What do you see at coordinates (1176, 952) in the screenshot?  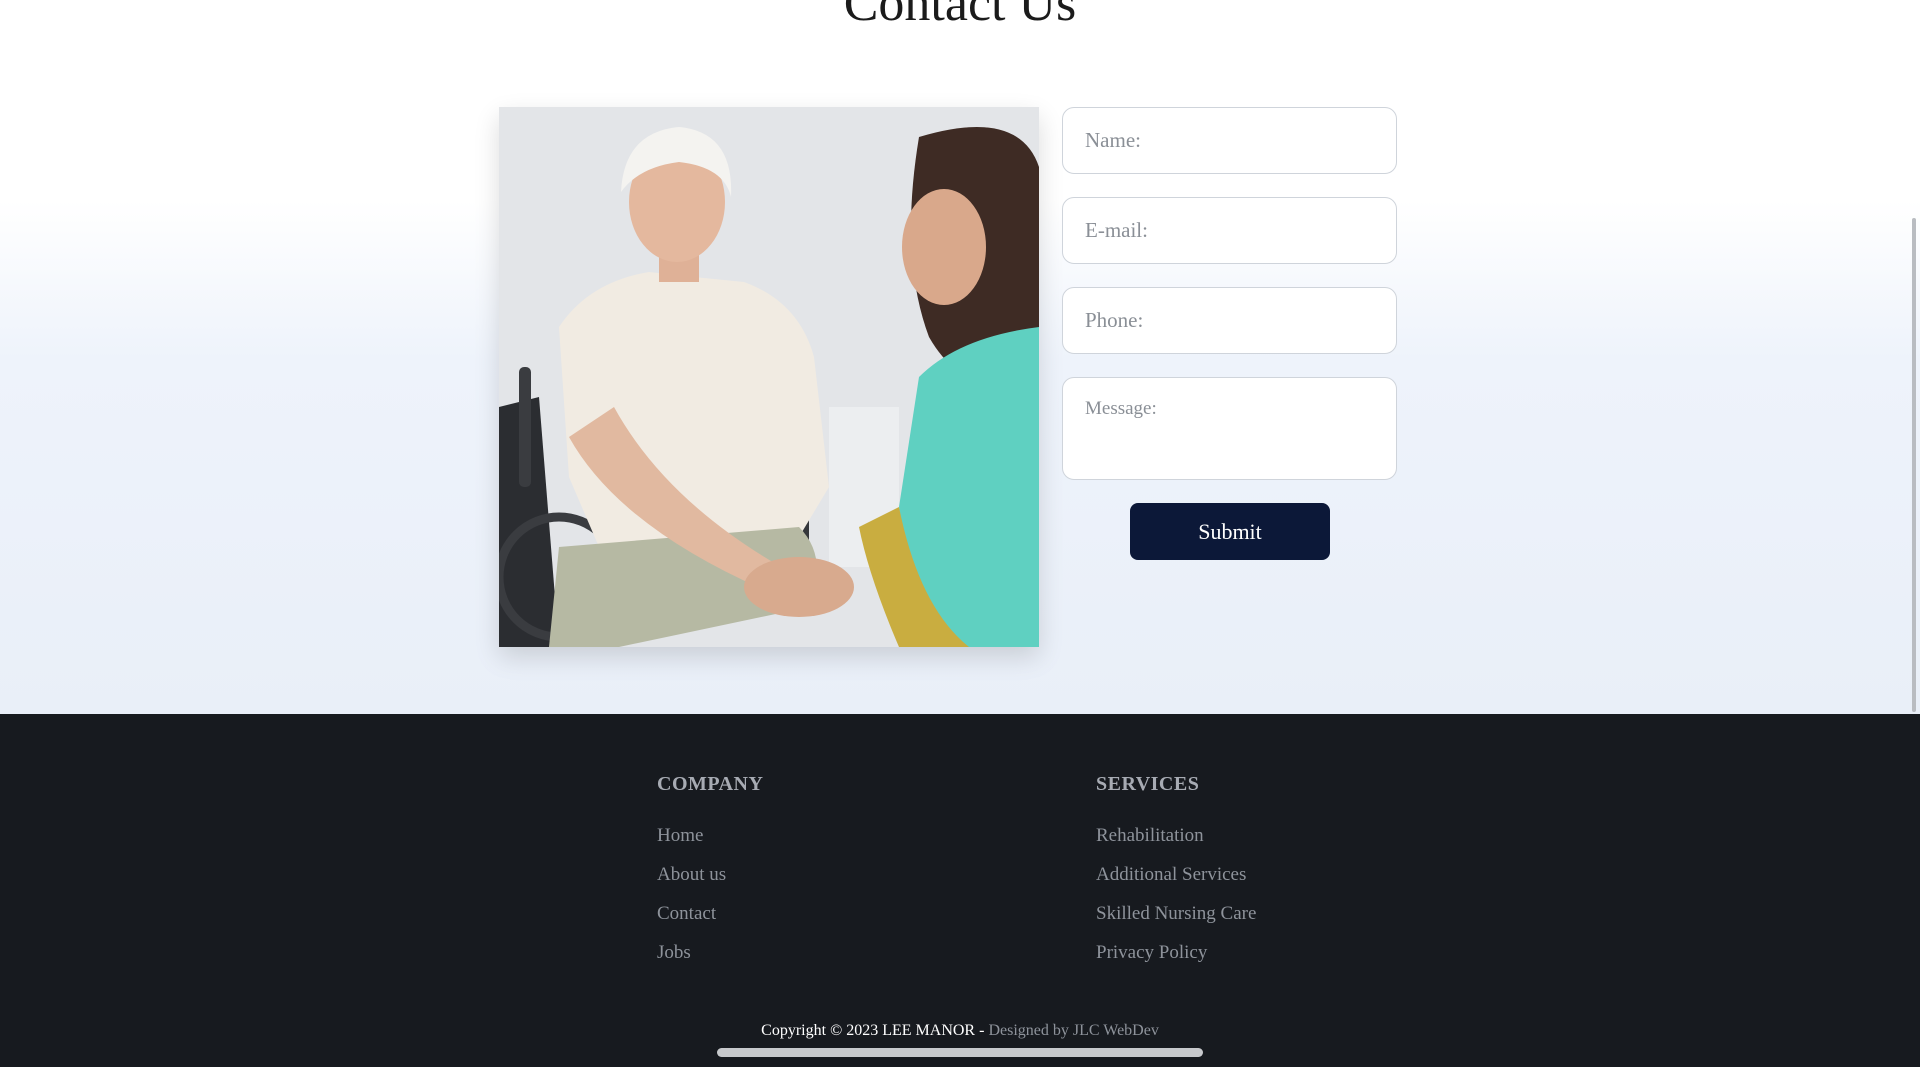 I see `footer-link-privacy-policy: Privacy Policy` at bounding box center [1176, 952].